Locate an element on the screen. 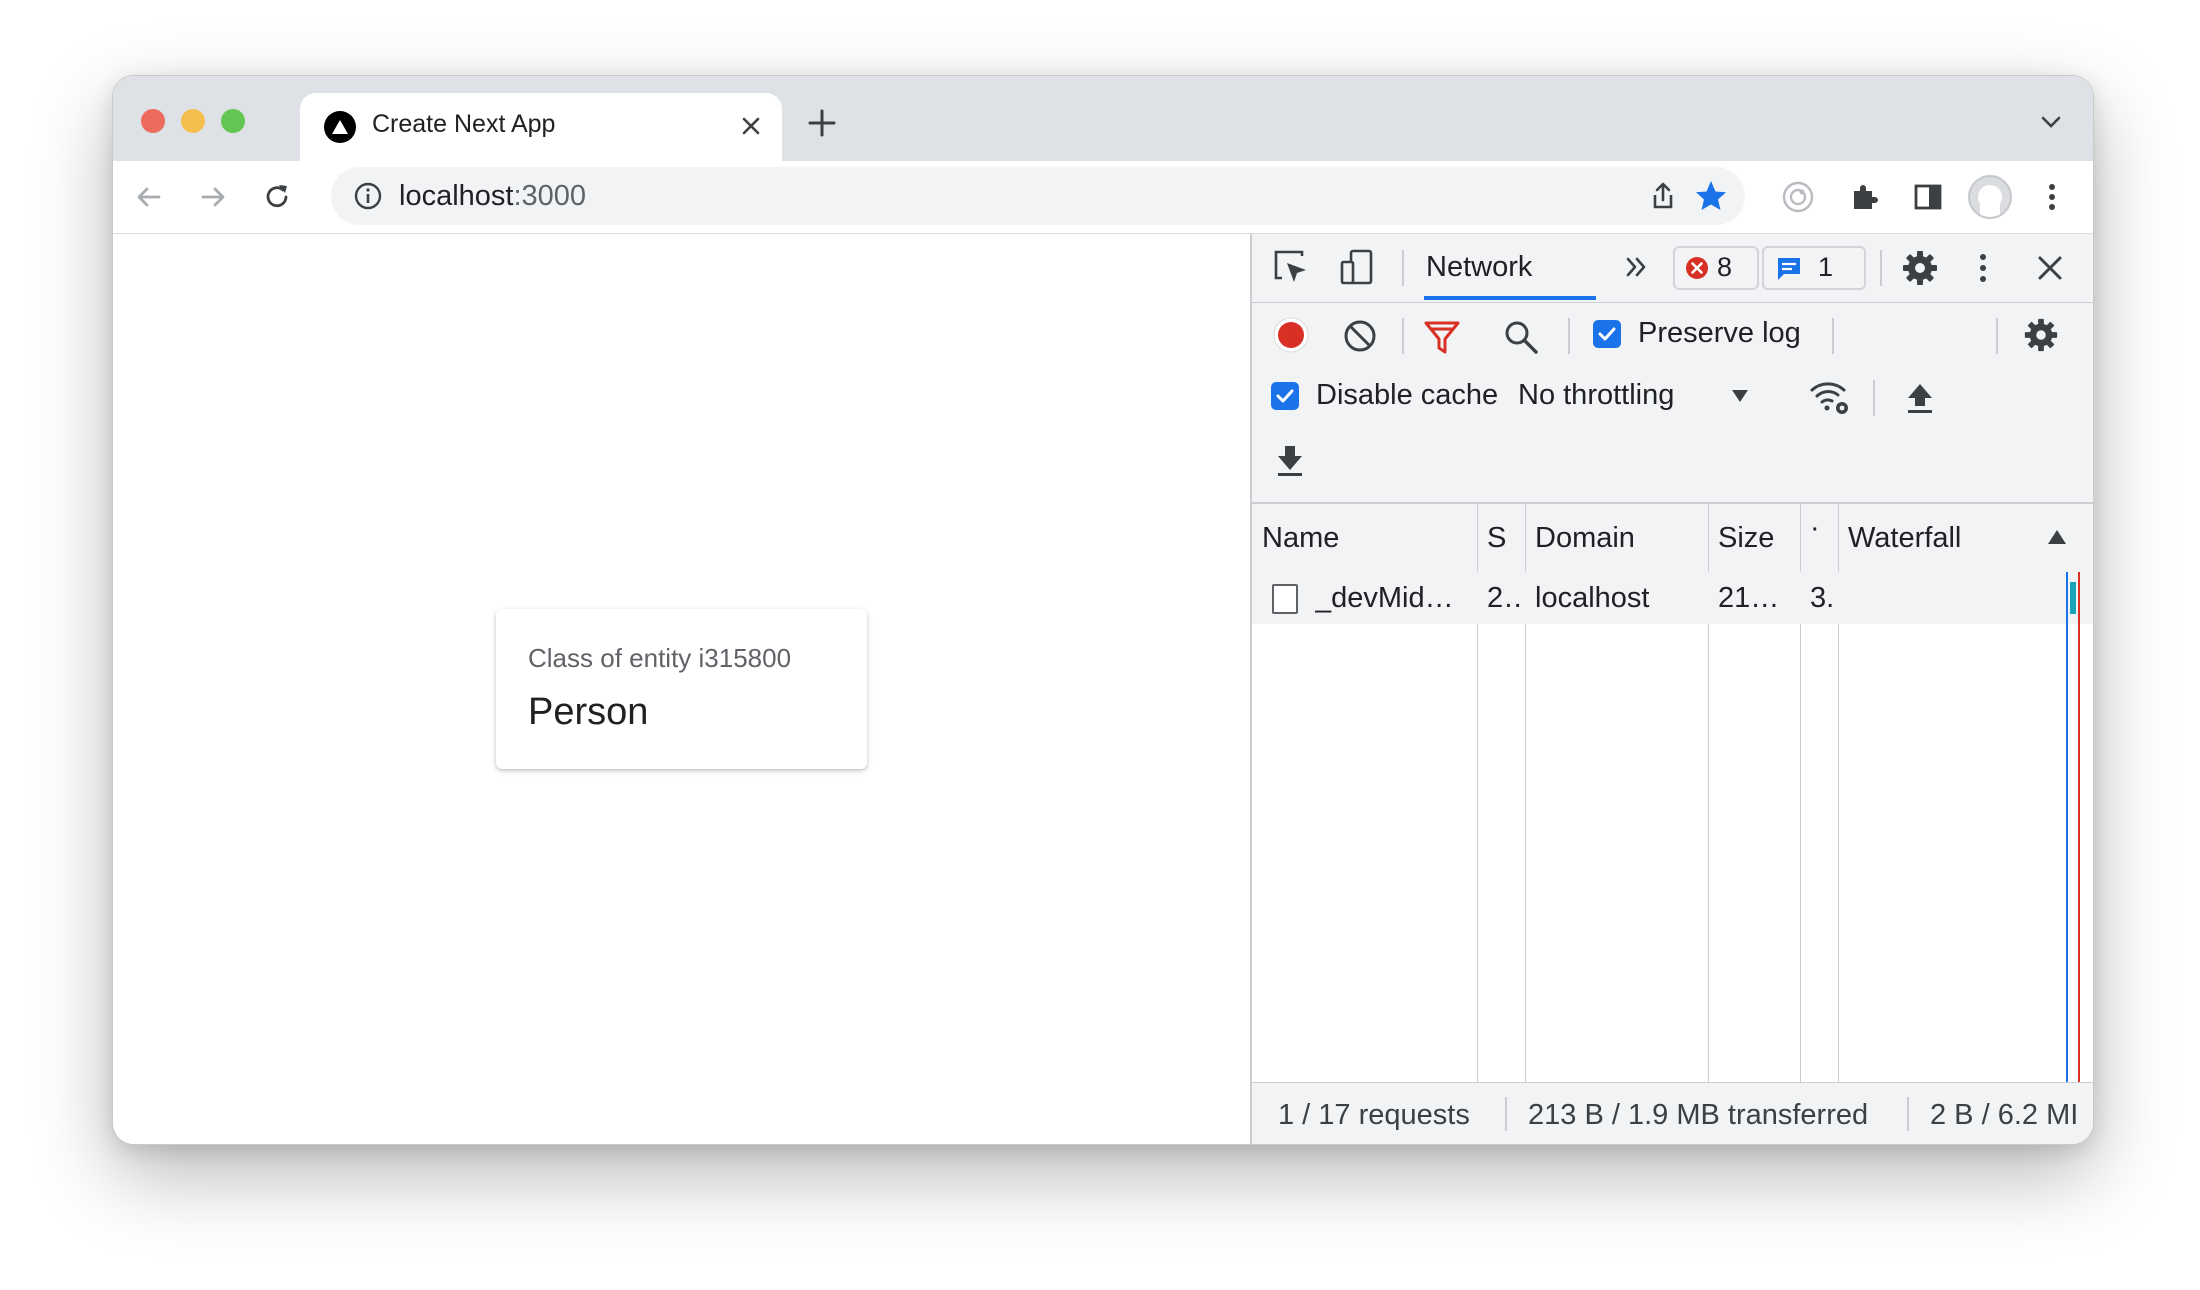 The height and width of the screenshot is (1290, 2200). search-icon is located at coordinates (1521, 337).